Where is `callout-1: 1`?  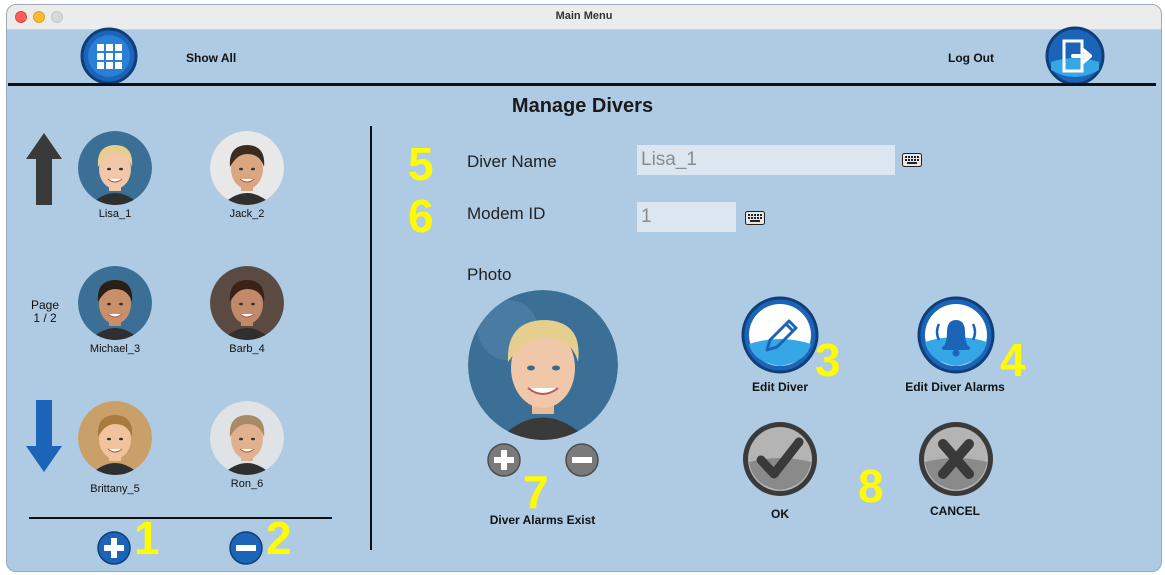
callout-1: 1 is located at coordinates (147, 538).